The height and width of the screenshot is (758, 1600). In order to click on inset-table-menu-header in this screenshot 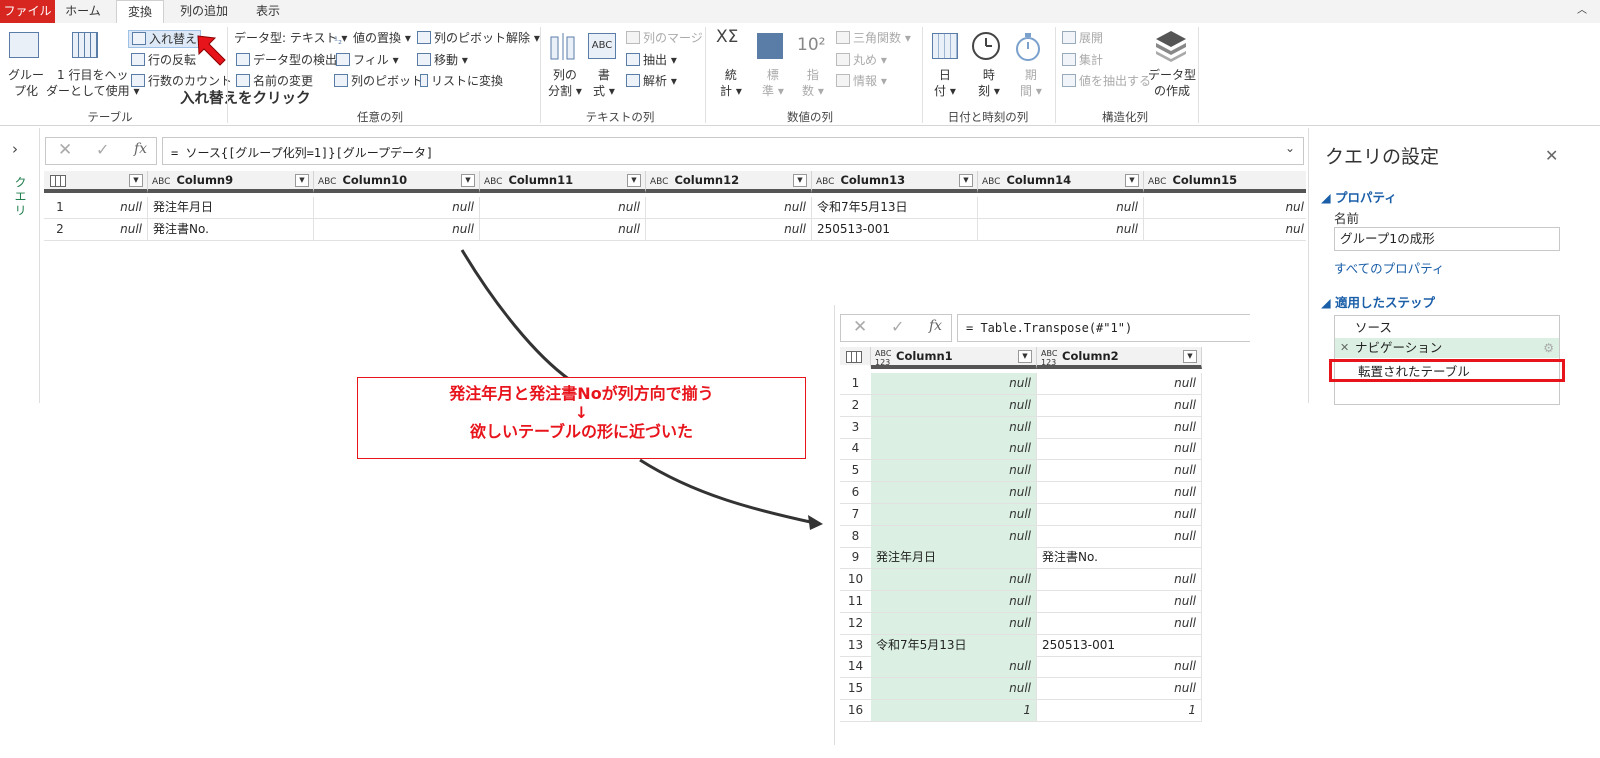, I will do `click(855, 358)`.